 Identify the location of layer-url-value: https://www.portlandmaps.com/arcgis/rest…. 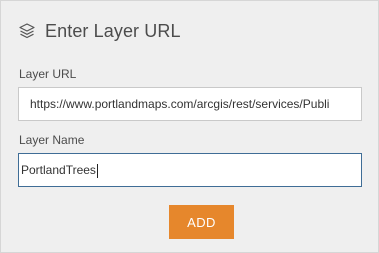
(180, 104).